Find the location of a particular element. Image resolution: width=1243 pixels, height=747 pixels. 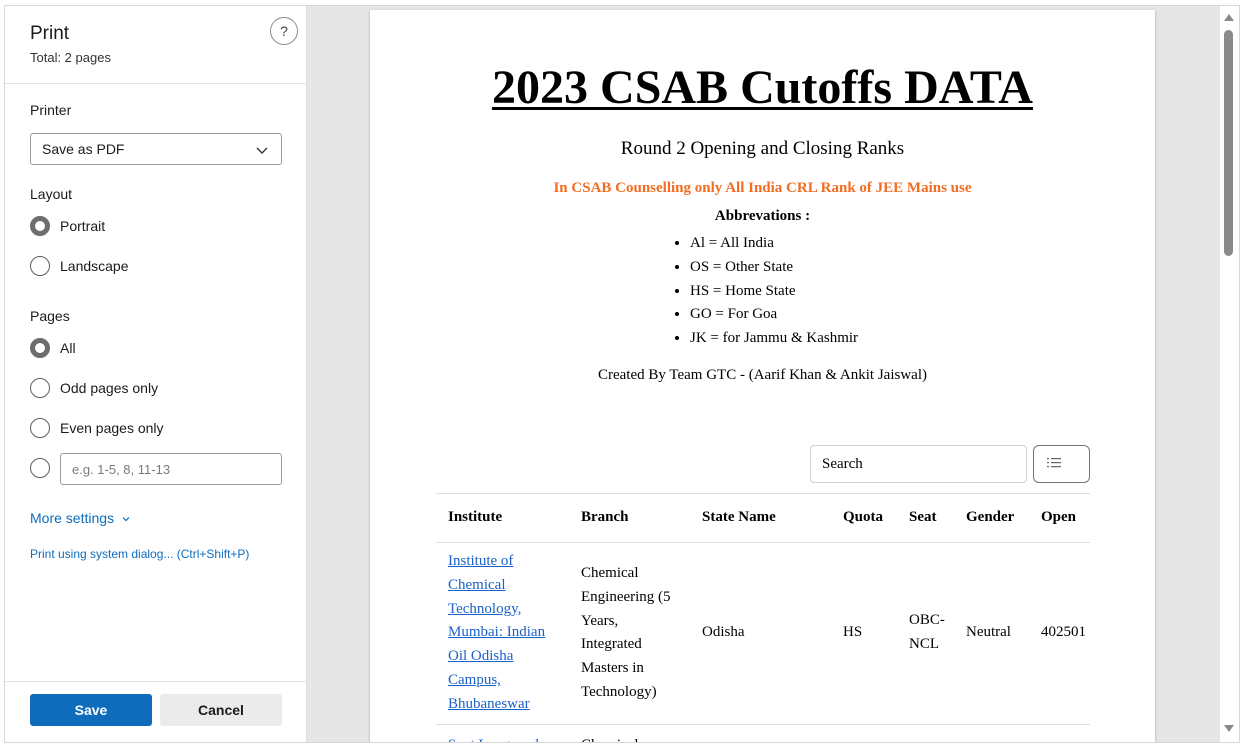

more-settings-link: More settings is located at coordinates (80, 518).